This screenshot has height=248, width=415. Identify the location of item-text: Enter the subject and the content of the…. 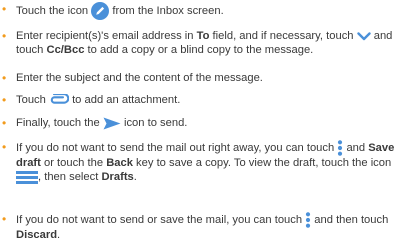
(139, 78).